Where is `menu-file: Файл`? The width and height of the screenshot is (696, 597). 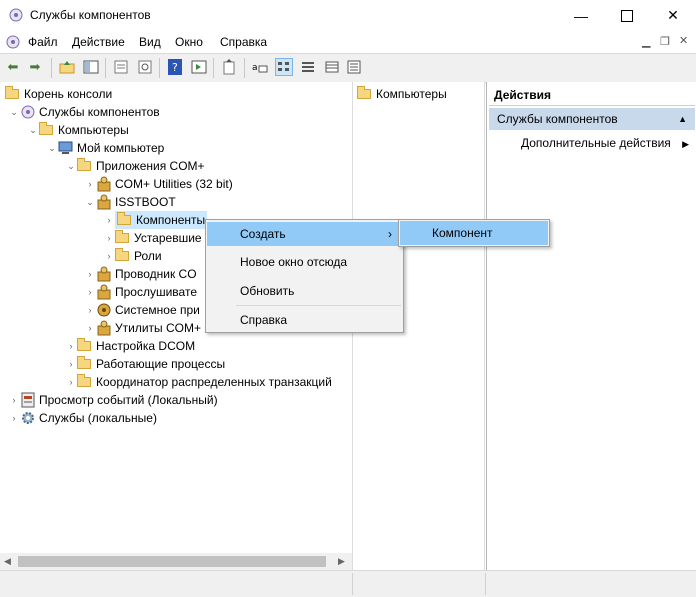
menu-file: Файл is located at coordinates (43, 42).